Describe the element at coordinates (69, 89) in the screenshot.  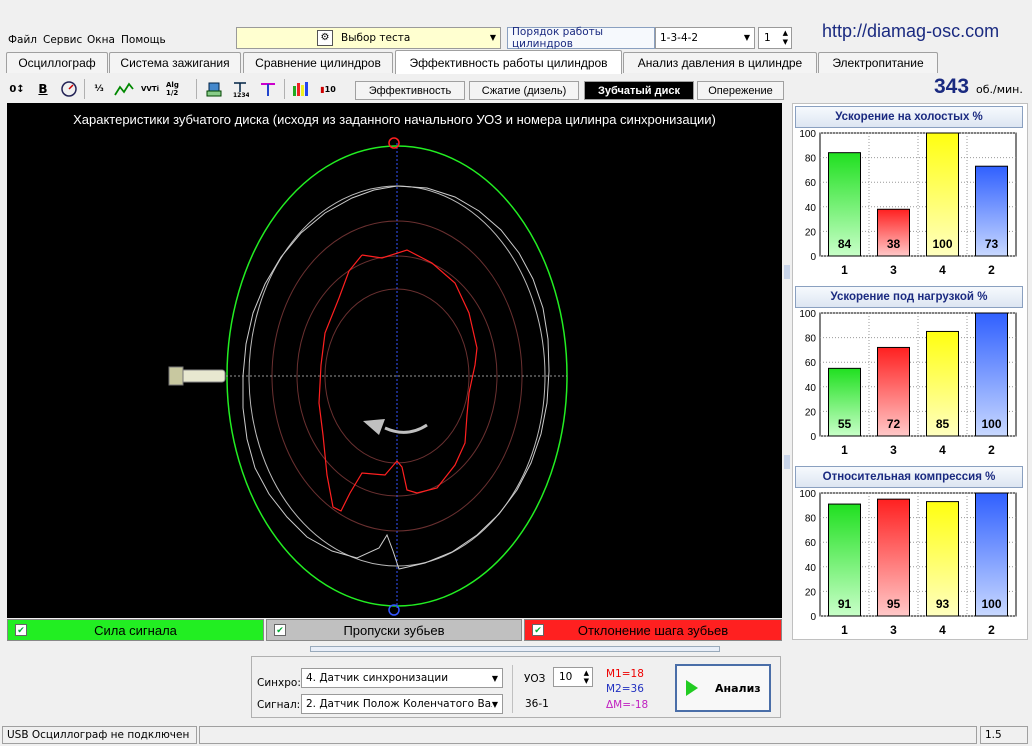
I see `rpm-icon` at that location.